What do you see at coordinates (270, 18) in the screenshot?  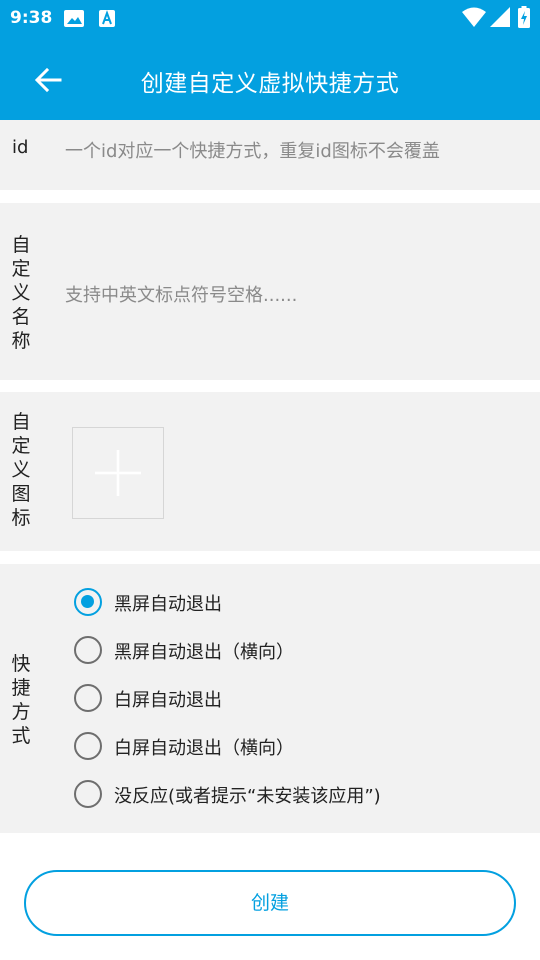 I see `status-bar: 9:38` at bounding box center [270, 18].